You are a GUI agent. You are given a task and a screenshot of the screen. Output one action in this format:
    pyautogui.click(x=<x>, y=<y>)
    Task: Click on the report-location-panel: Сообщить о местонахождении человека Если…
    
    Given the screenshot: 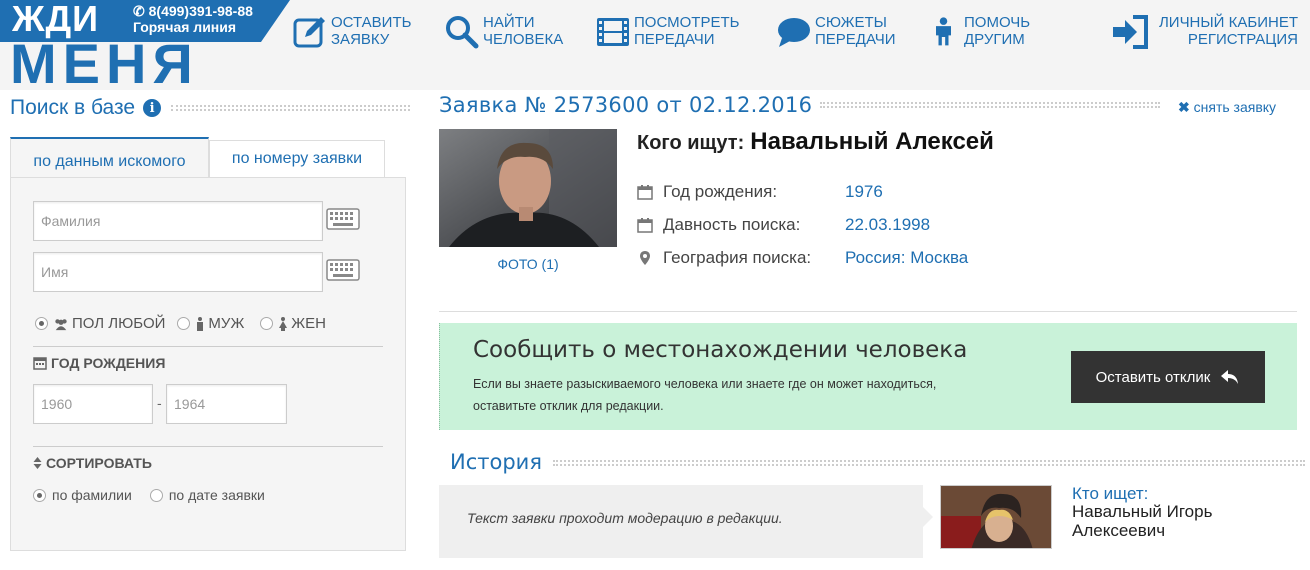 What is the action you would take?
    pyautogui.click(x=868, y=376)
    